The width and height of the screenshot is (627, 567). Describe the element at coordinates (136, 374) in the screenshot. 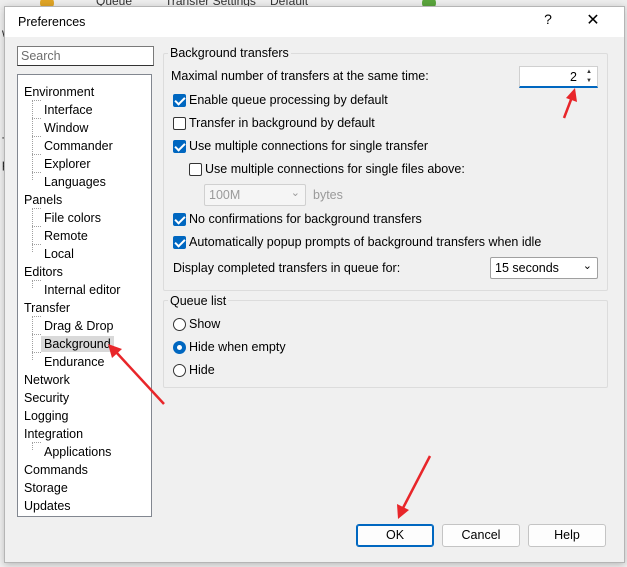

I see `arrow-to-background-item` at that location.